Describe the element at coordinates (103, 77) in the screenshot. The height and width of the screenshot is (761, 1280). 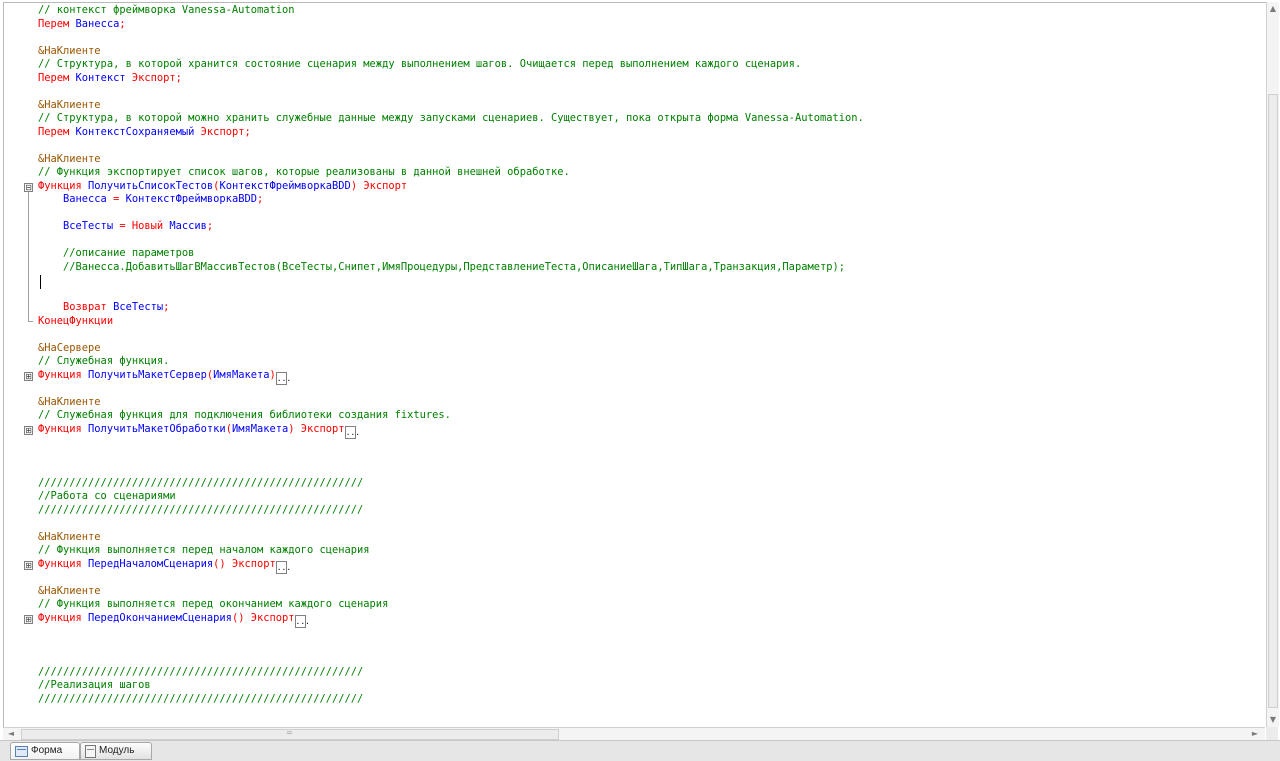
I see `code-token: Контекст` at that location.